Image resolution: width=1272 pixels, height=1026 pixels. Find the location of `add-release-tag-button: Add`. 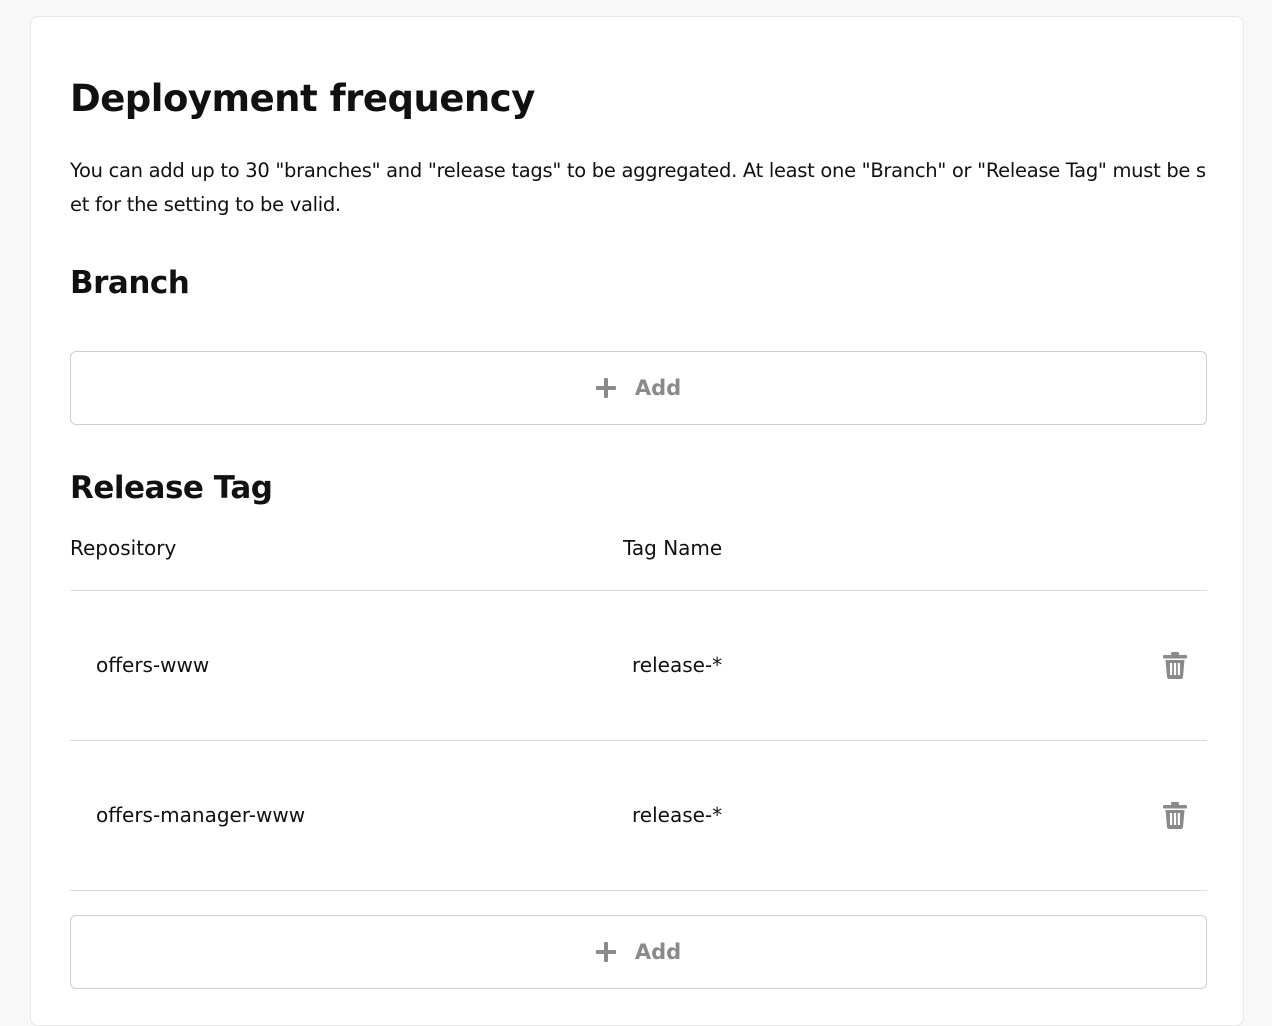

add-release-tag-button: Add is located at coordinates (638, 952).